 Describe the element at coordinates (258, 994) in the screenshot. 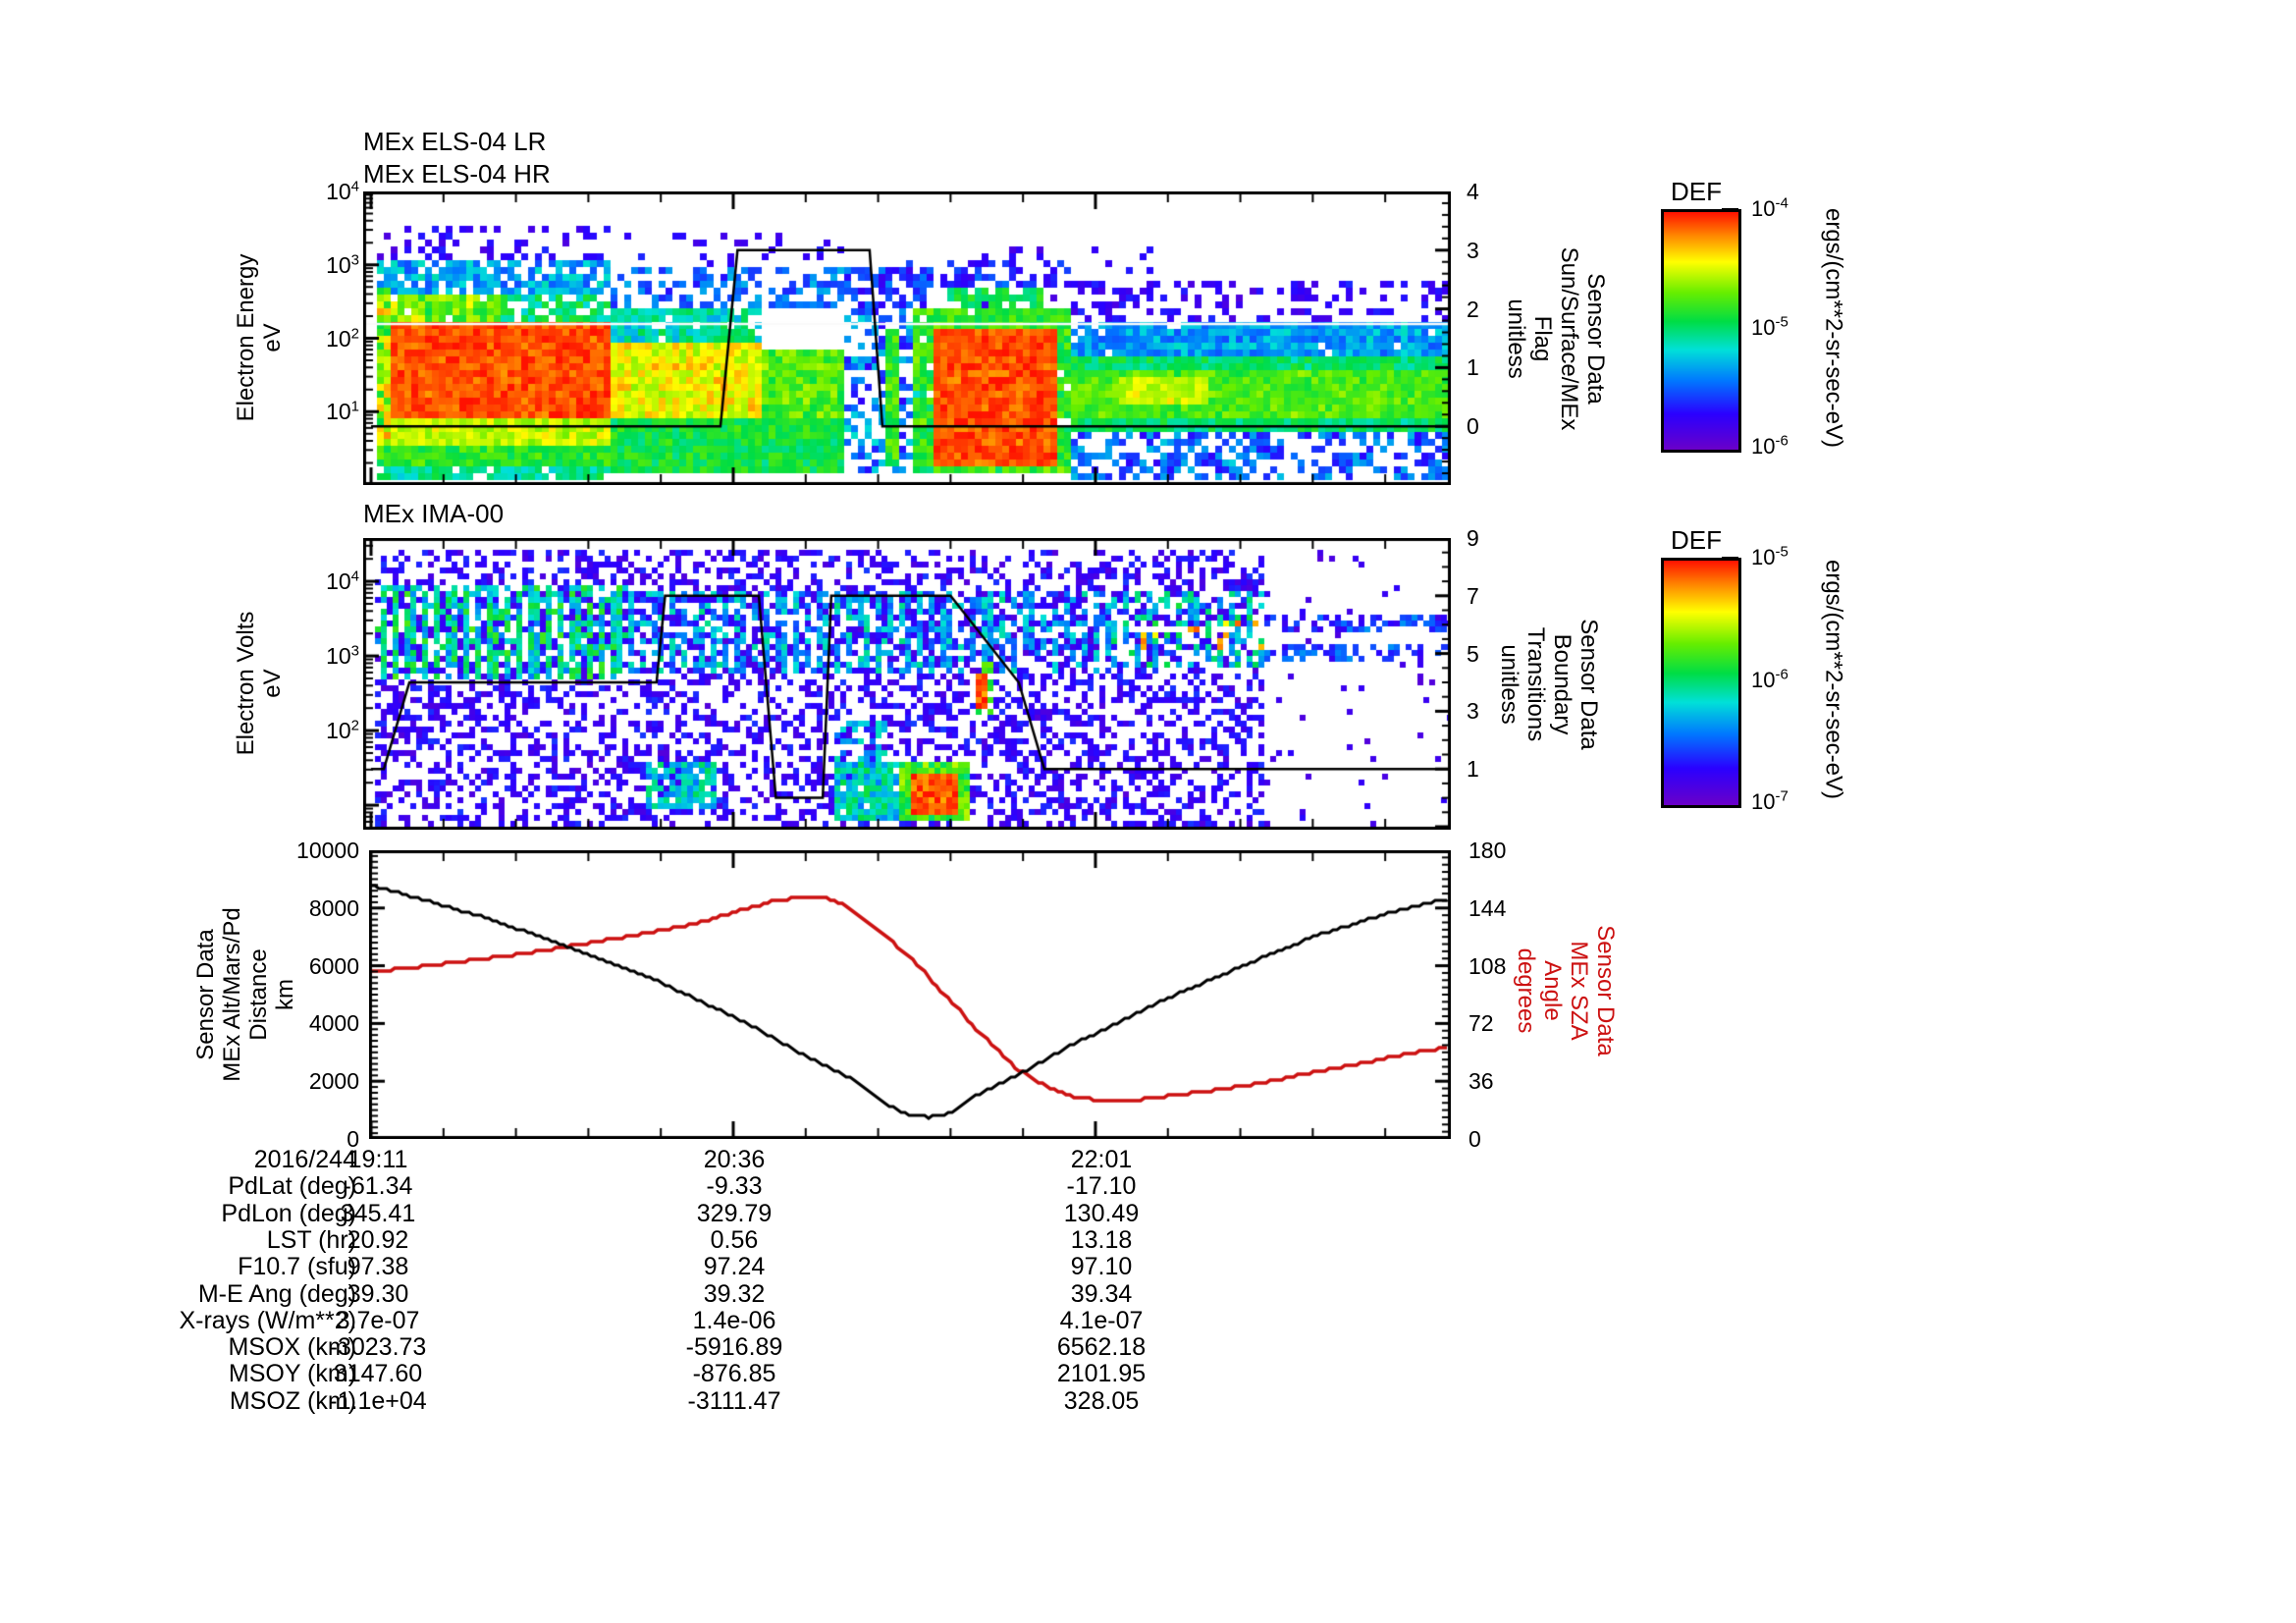

I see `axis-label-line: Distance` at that location.